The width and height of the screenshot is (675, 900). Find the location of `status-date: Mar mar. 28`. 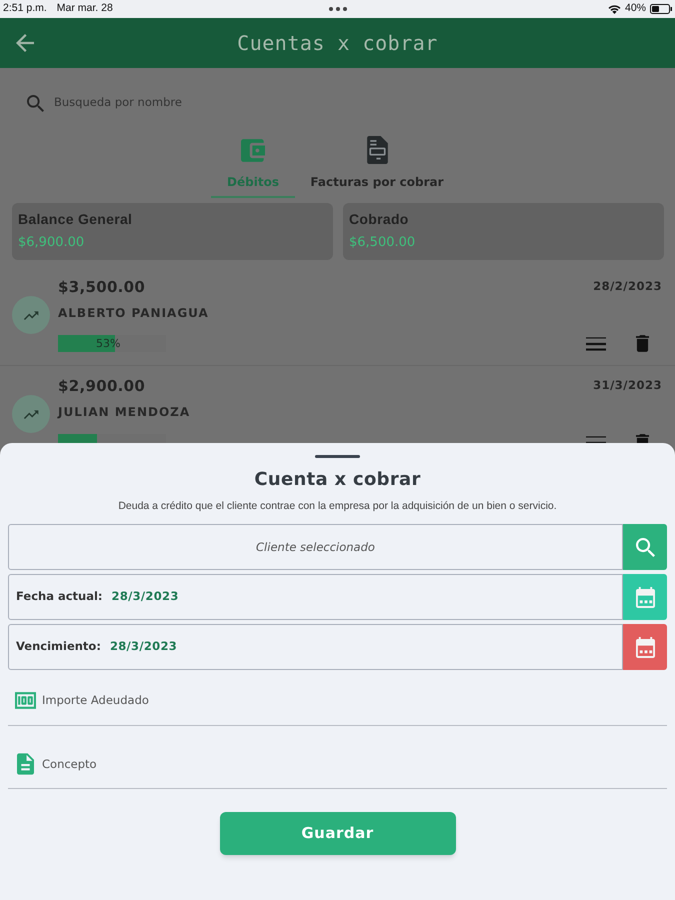

status-date: Mar mar. 28 is located at coordinates (84, 8).